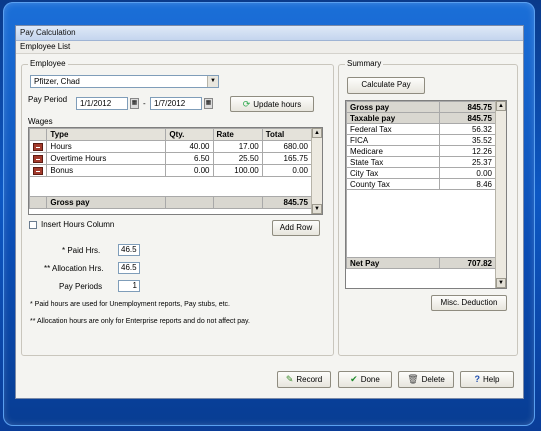 The height and width of the screenshot is (431, 541). I want to click on wage-rate: 17.00, so click(237, 146).